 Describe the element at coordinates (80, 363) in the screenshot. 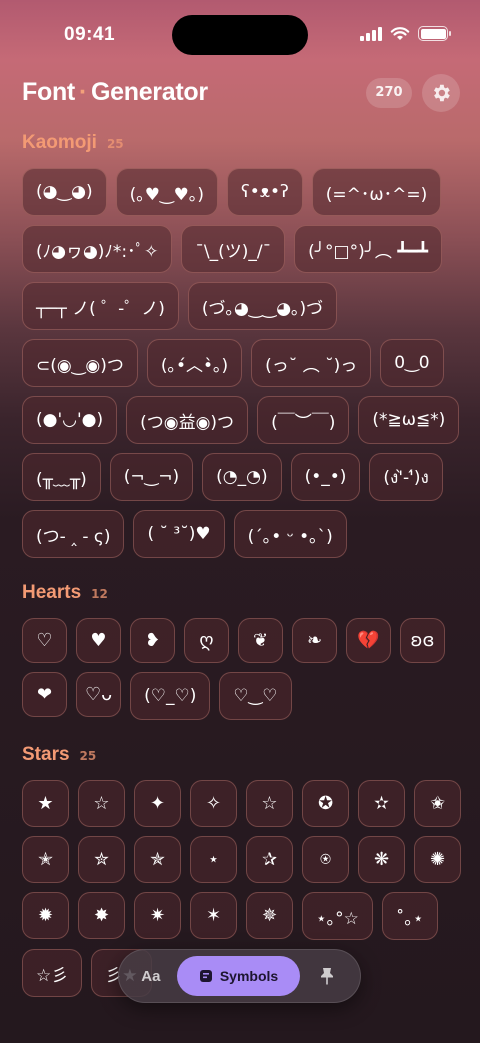

I see `symbol-chip: ⊂(◉‿◉)つ` at that location.